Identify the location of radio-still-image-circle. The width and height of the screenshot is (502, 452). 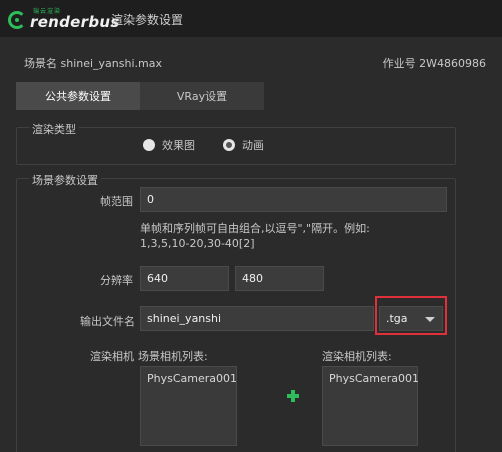
(149, 145).